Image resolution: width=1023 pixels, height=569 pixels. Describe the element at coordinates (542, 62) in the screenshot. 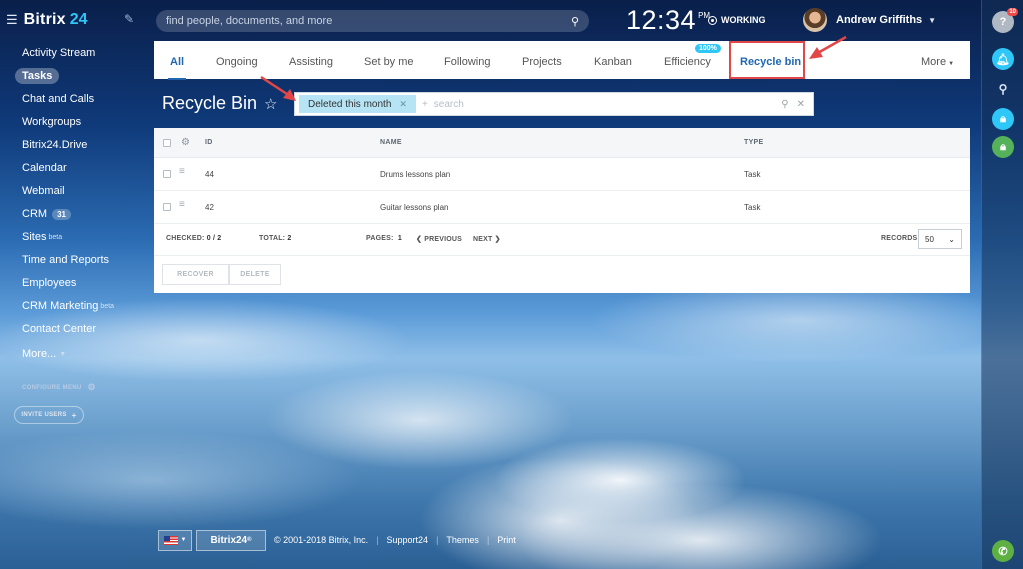

I see `tab-projects: Projects` at that location.